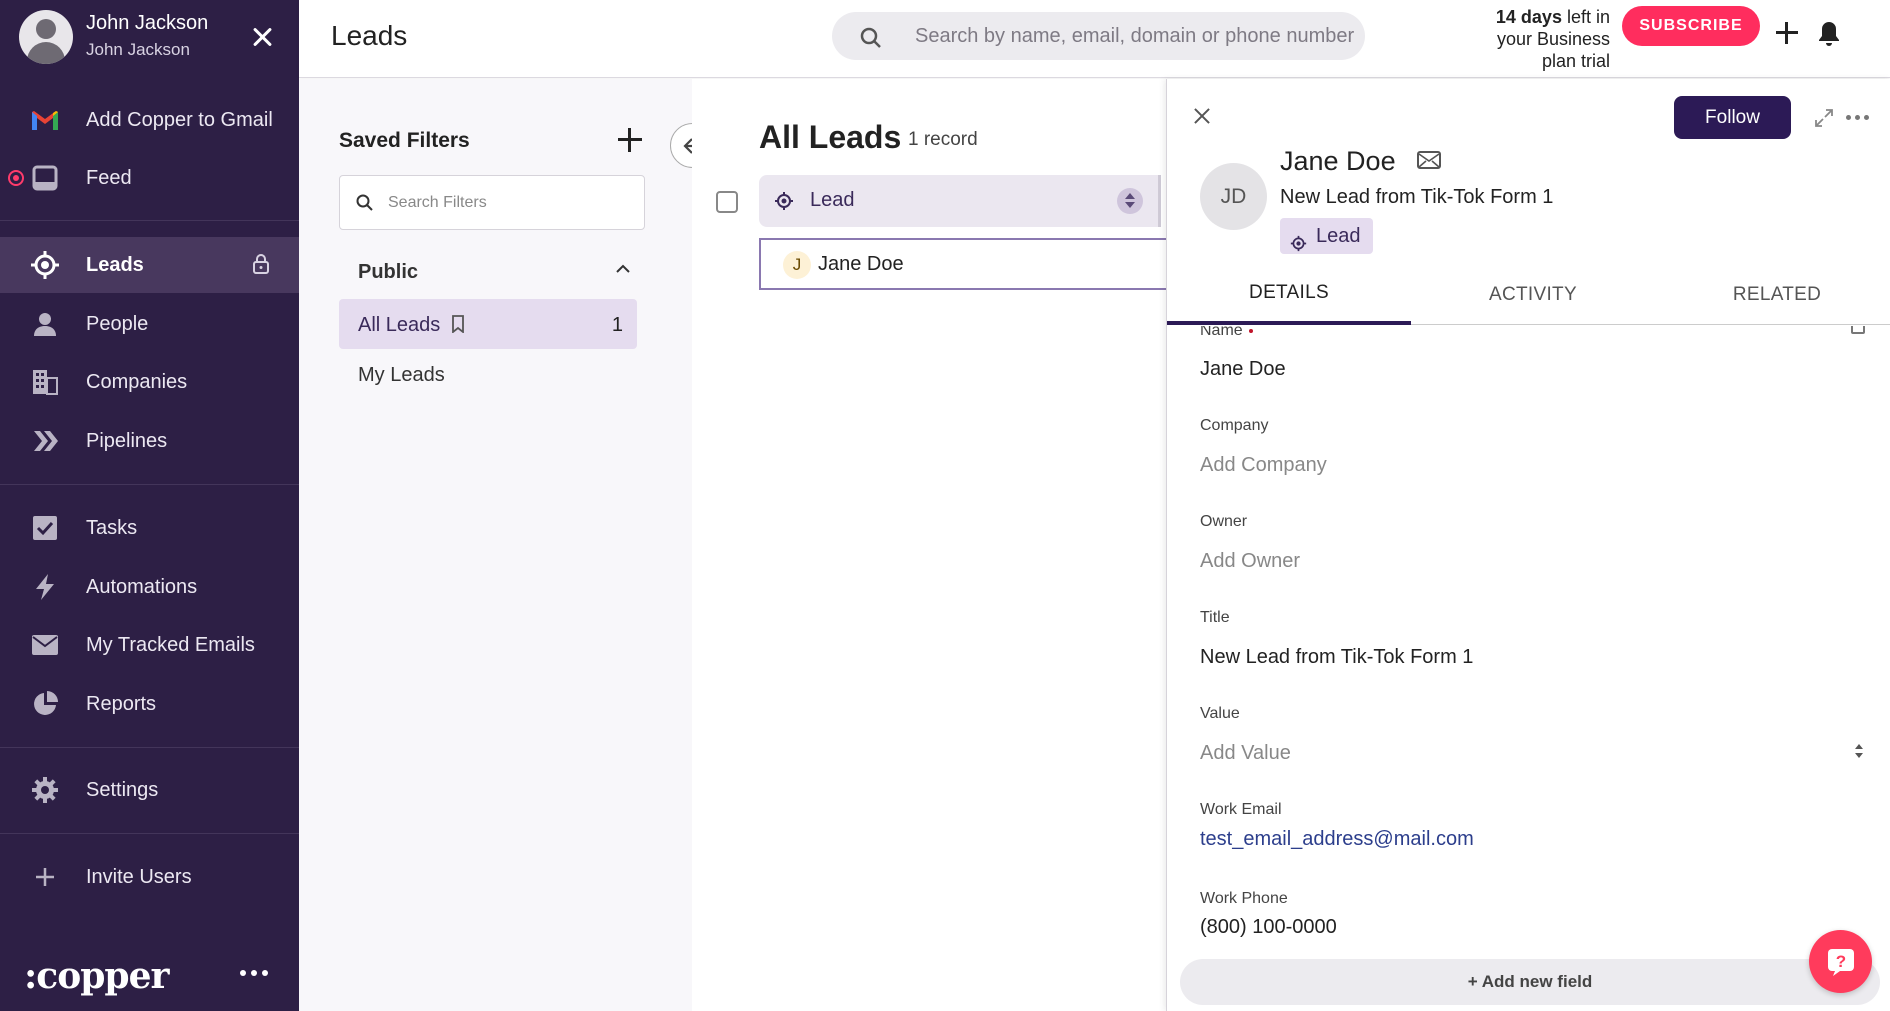 The width and height of the screenshot is (1890, 1011). Describe the element at coordinates (1268, 927) in the screenshot. I see `field-value-work-phone: (800) 100-0000` at that location.